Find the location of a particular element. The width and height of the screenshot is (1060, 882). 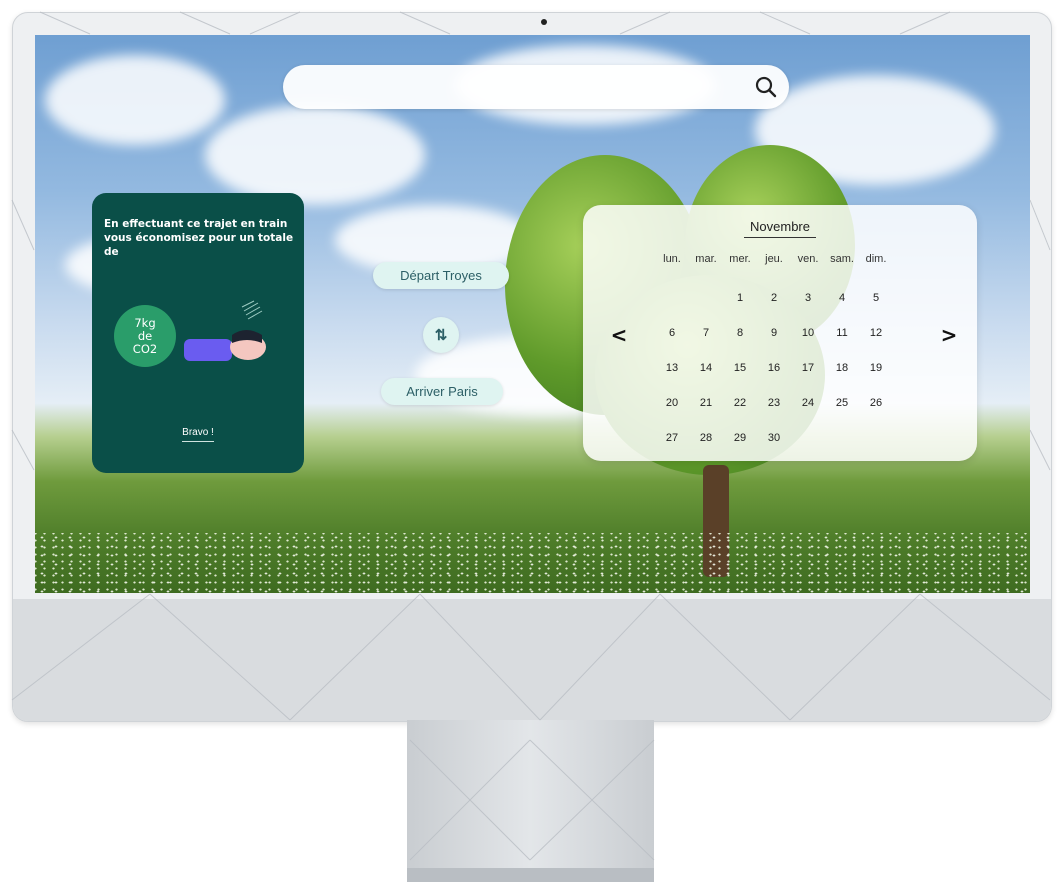

weekday-header: lun. is located at coordinates (672, 259).